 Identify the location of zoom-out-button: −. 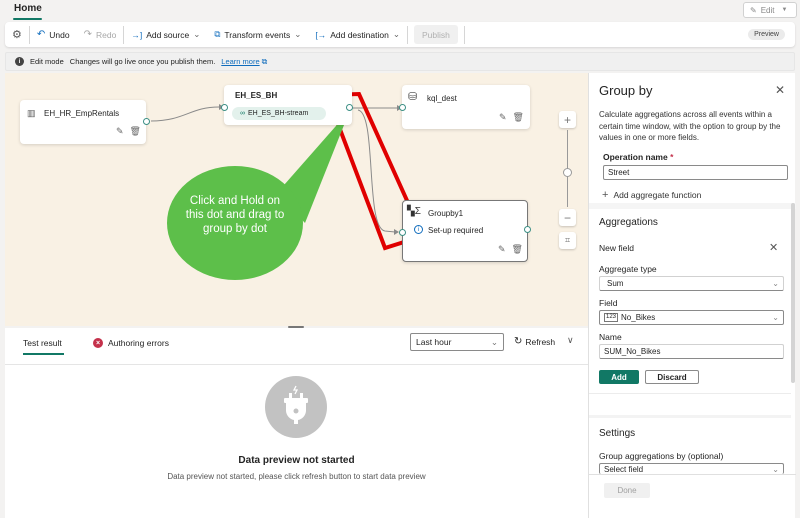
(567, 217).